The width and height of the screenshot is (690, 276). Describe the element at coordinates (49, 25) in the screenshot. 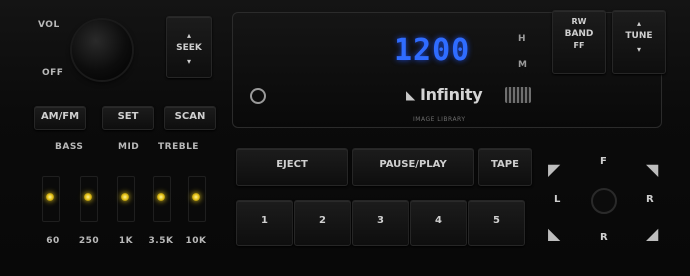

I see `vol-label: VOL` at that location.